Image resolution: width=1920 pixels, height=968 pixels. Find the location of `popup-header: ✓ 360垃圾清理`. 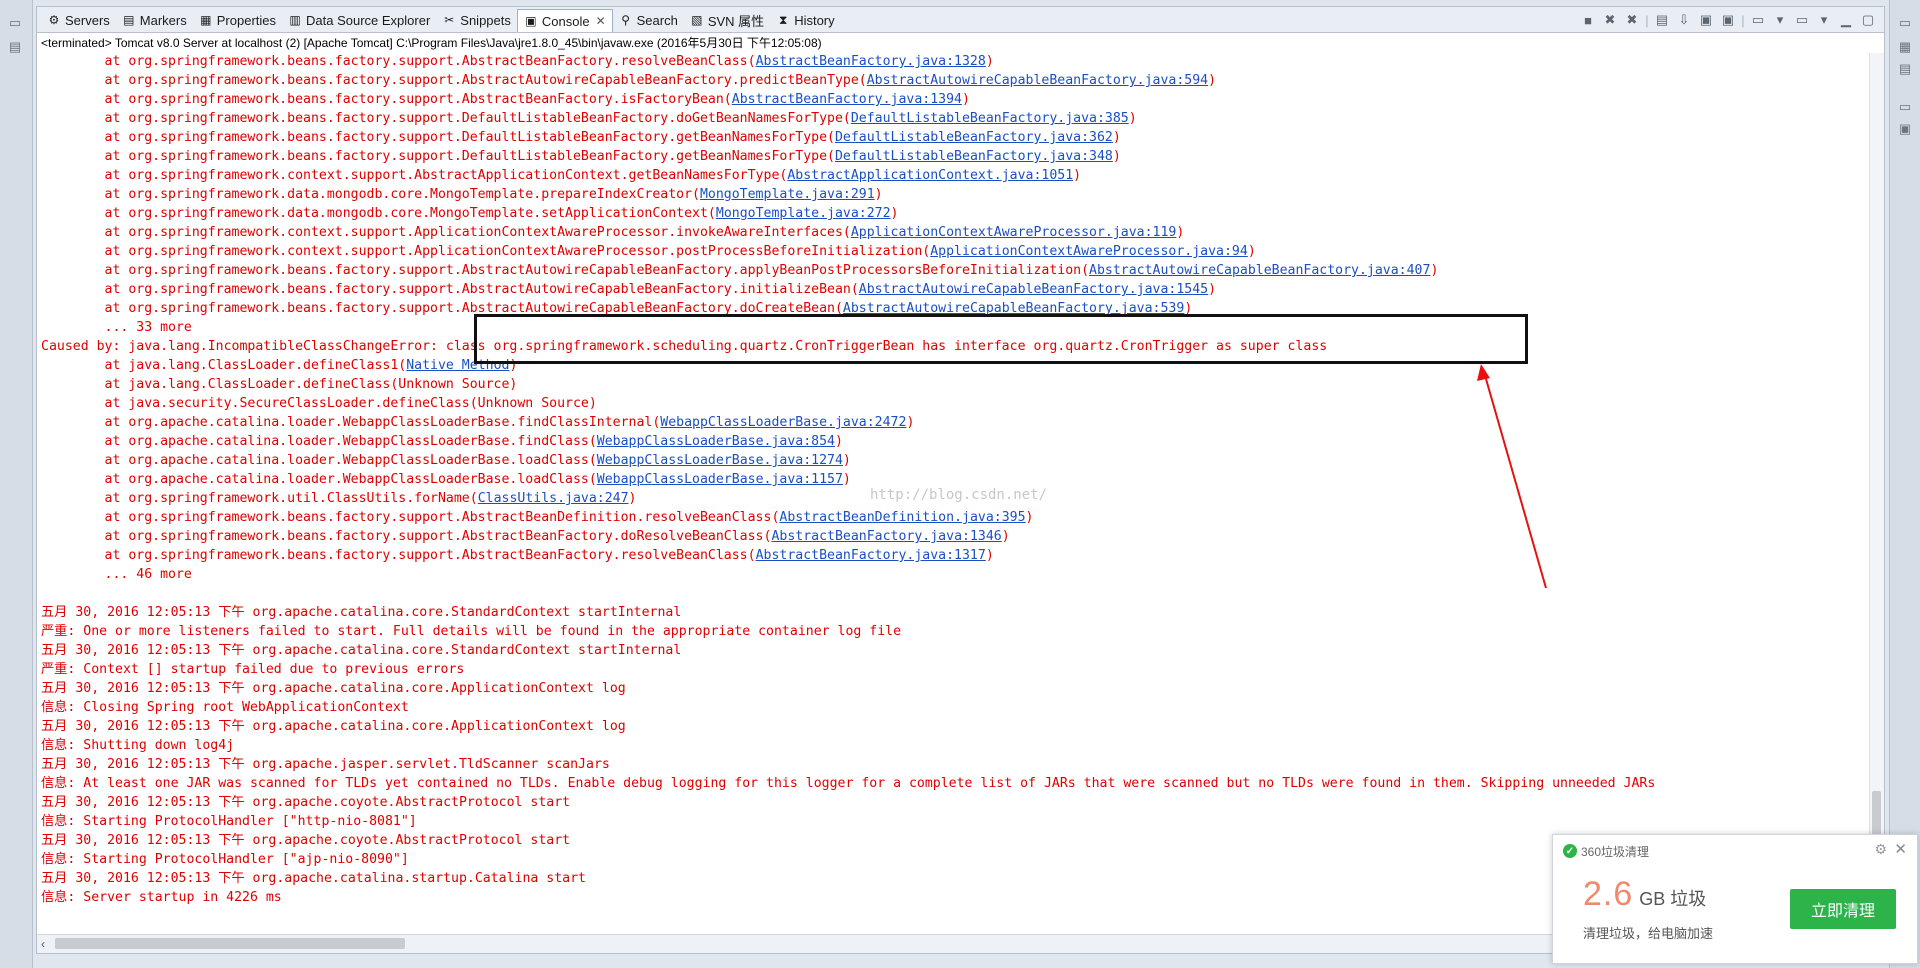

popup-header: ✓ 360垃圾清理 is located at coordinates (1606, 851).